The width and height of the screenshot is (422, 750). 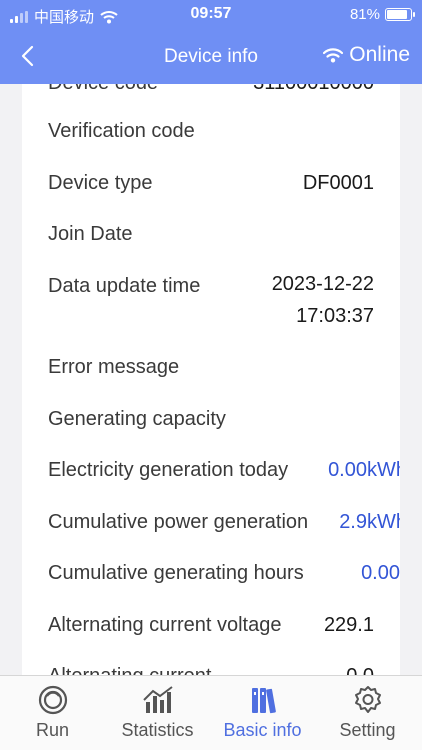 I want to click on row-value: DF0001, so click(x=338, y=183).